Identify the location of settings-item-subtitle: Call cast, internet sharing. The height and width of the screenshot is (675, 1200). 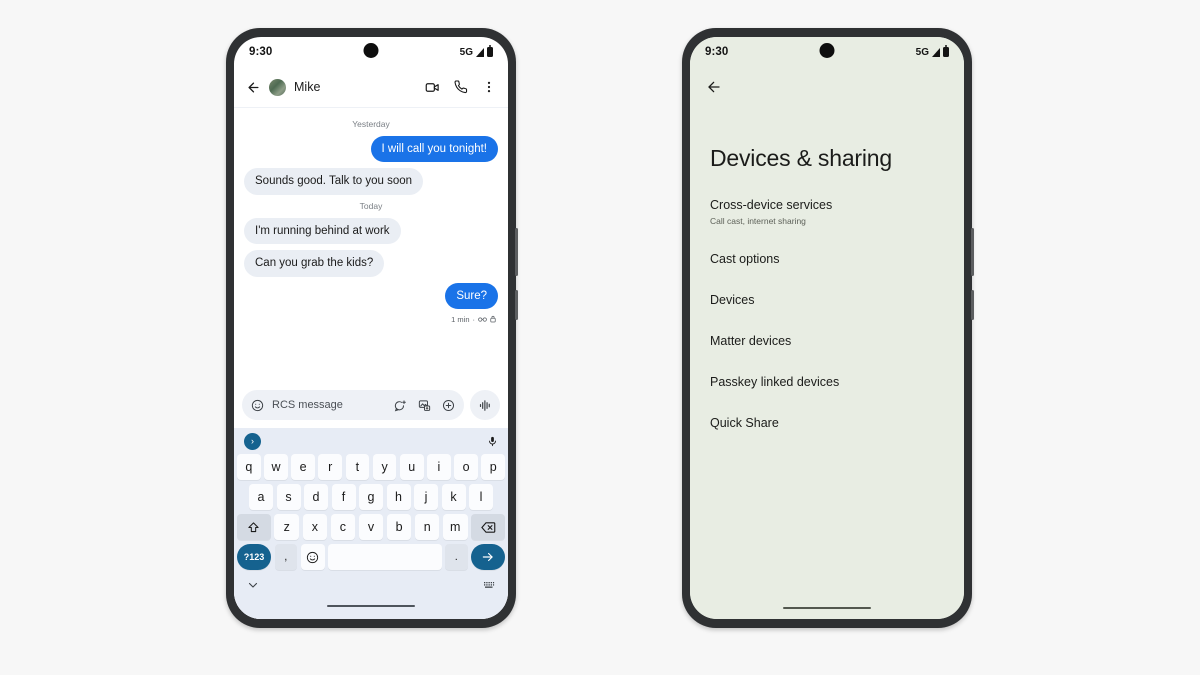
(758, 221).